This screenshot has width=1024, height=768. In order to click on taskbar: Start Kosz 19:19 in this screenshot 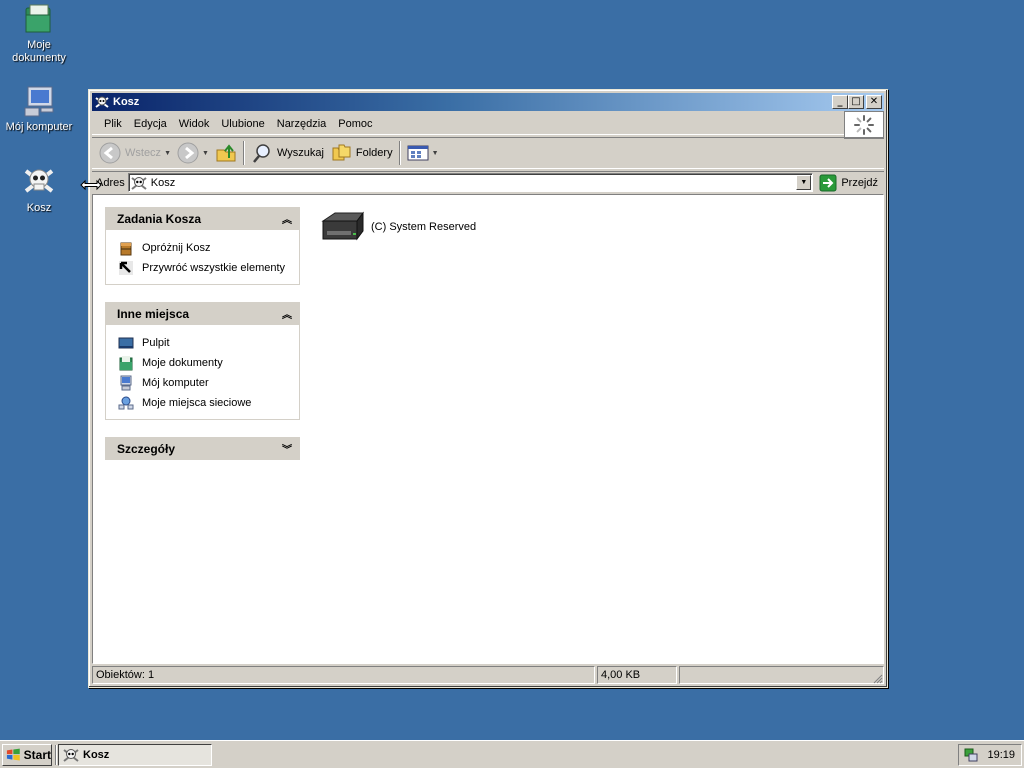, I will do `click(512, 754)`.